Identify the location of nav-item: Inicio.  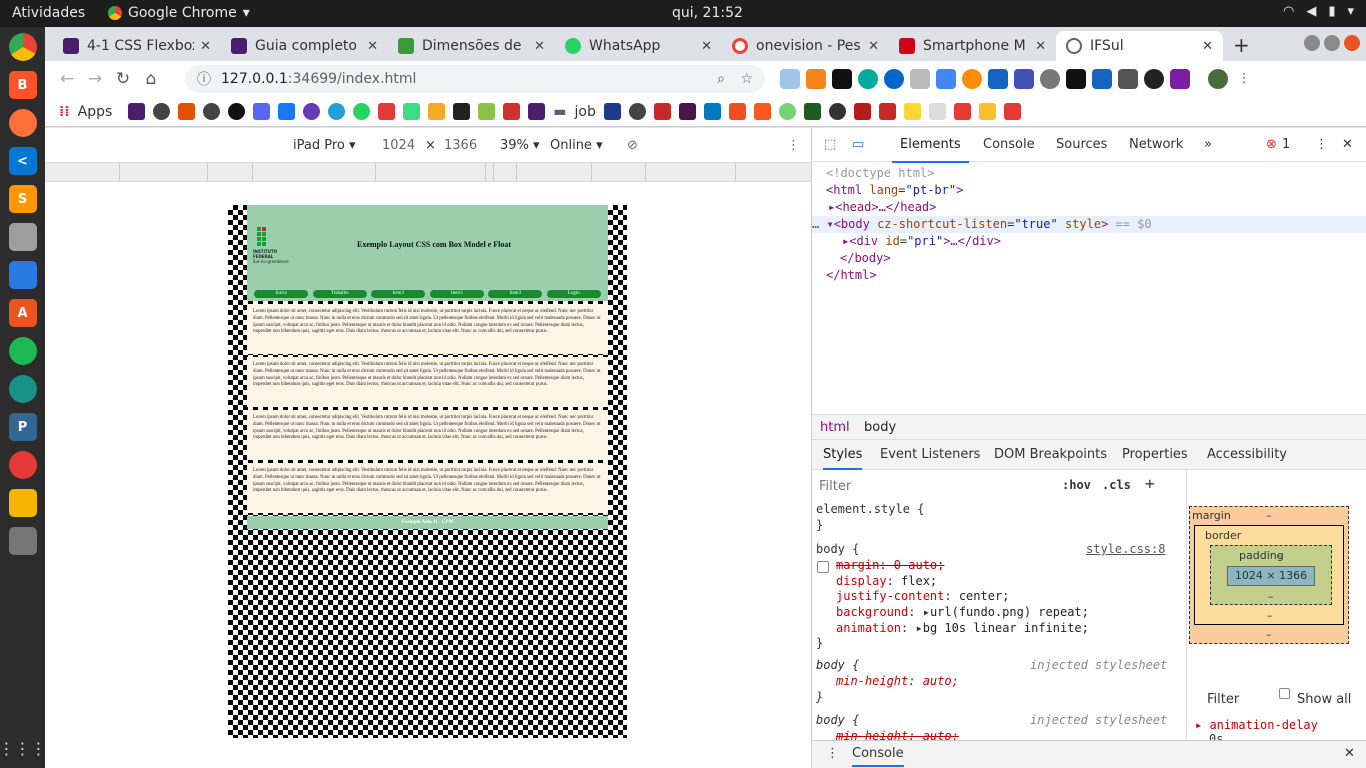
(281, 294).